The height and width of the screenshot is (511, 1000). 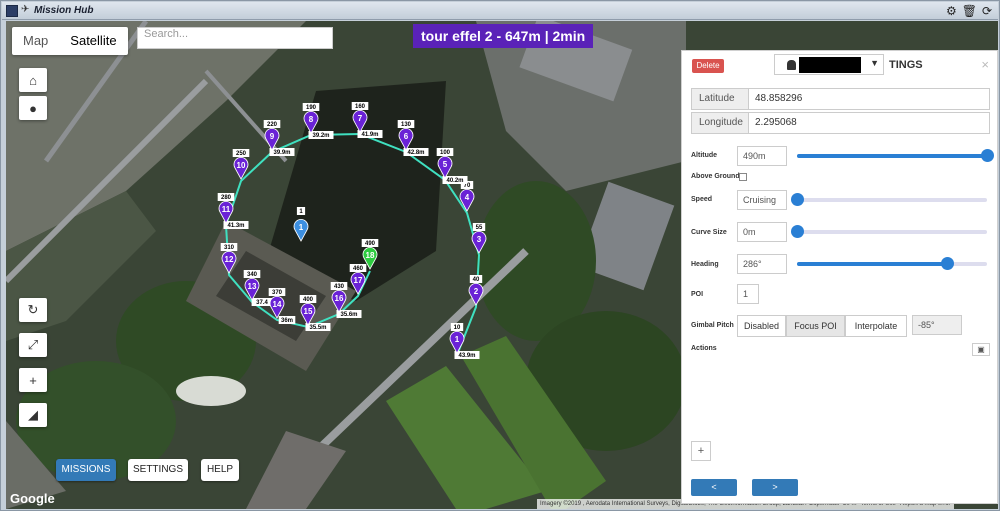 I want to click on refresh-path-button: ↻, so click(x=33, y=310).